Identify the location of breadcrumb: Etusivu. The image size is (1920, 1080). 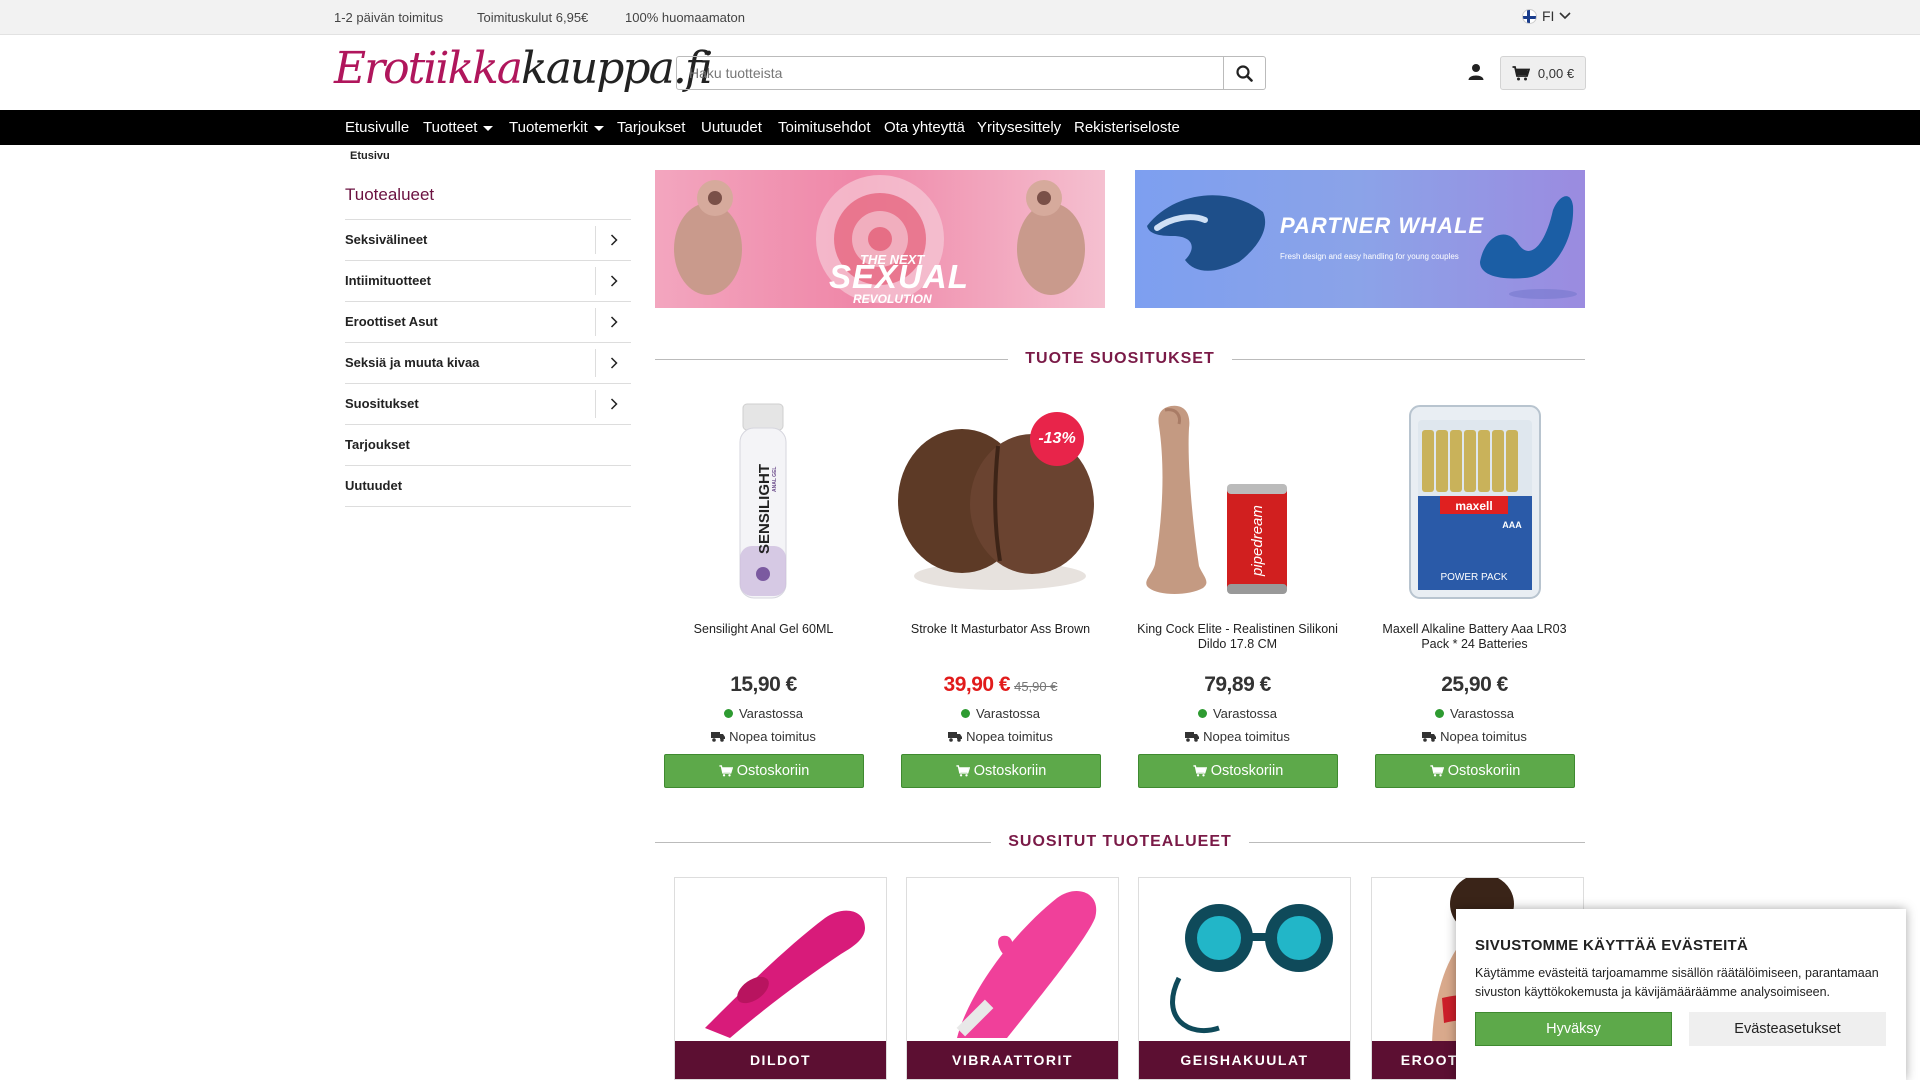
(370, 156).